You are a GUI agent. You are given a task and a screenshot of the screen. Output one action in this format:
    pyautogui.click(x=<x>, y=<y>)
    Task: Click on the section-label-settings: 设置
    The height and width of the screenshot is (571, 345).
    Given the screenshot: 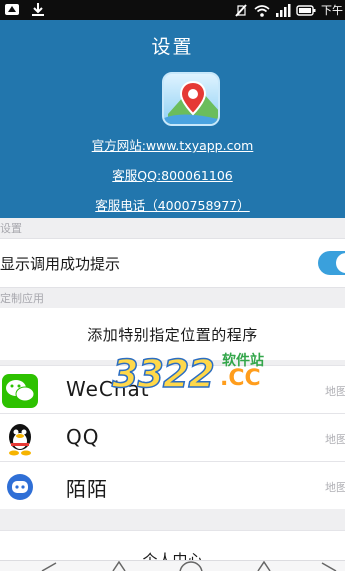 What is the action you would take?
    pyautogui.click(x=172, y=228)
    